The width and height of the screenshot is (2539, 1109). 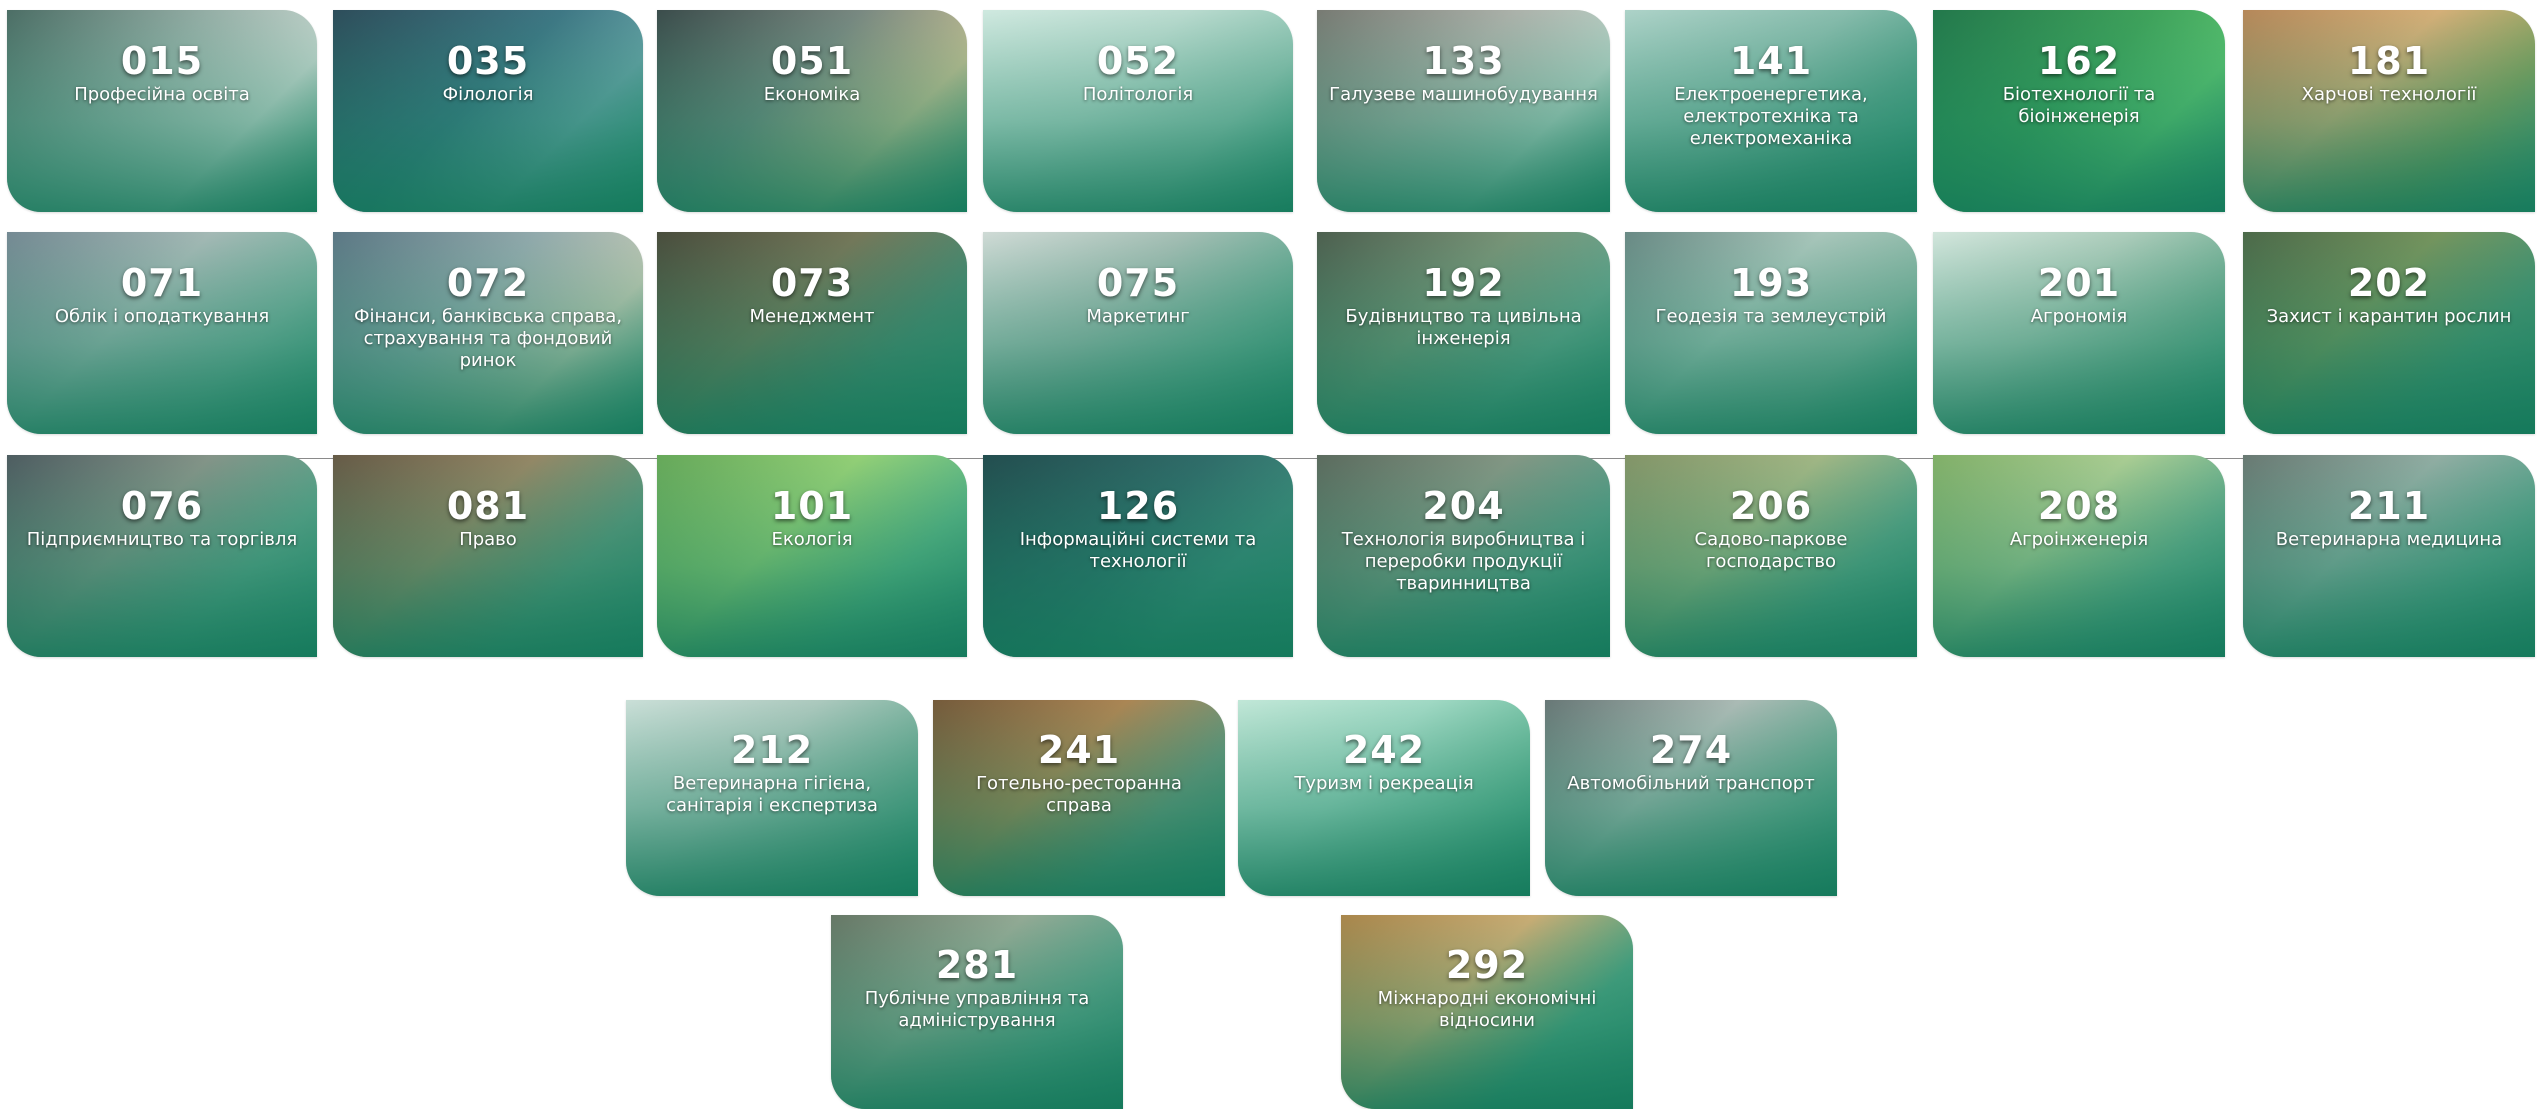 I want to click on specialty-card-035: 035 Філологія, so click(x=488, y=111).